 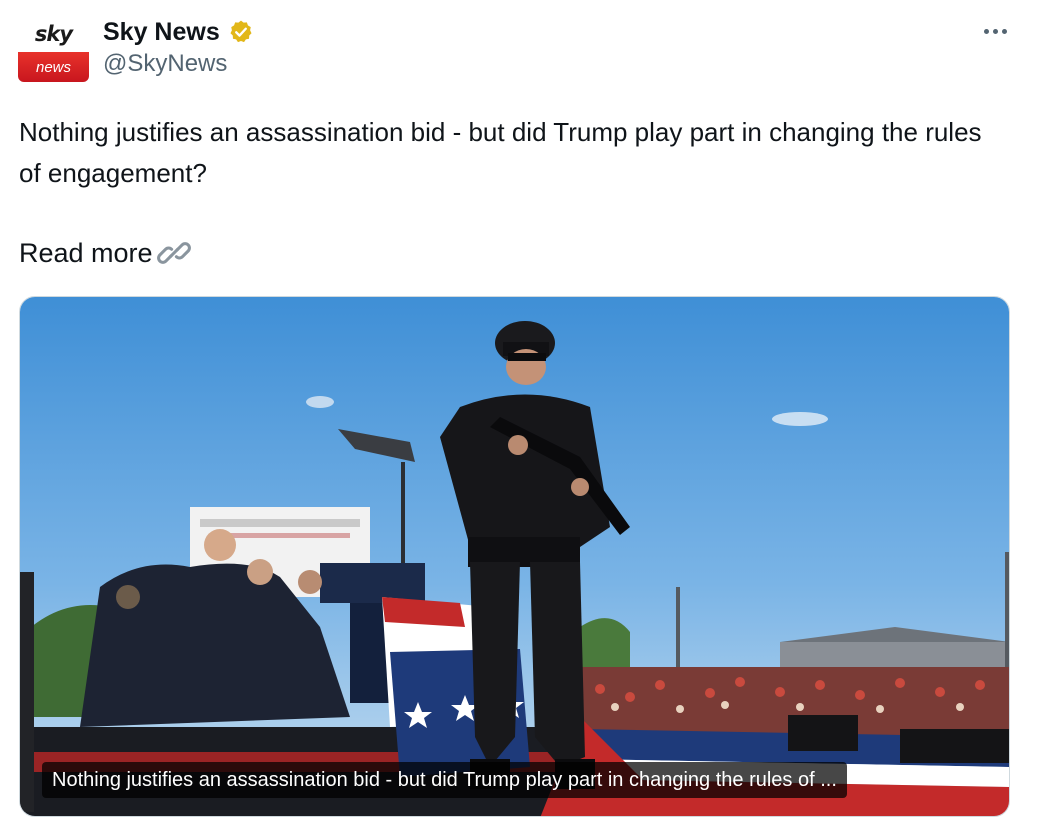 What do you see at coordinates (53, 49) in the screenshot?
I see `avatar: sky news` at bounding box center [53, 49].